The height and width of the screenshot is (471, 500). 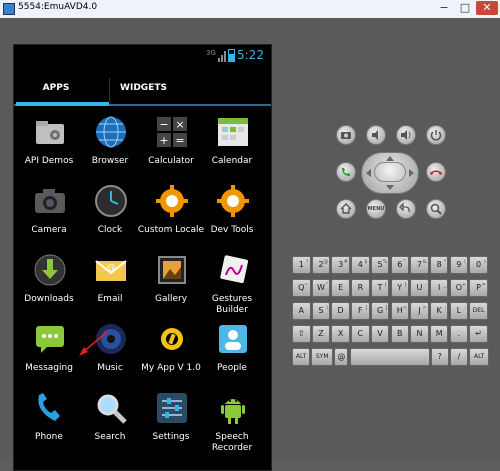 I want to click on key-e: E ´, so click(x=340, y=288).